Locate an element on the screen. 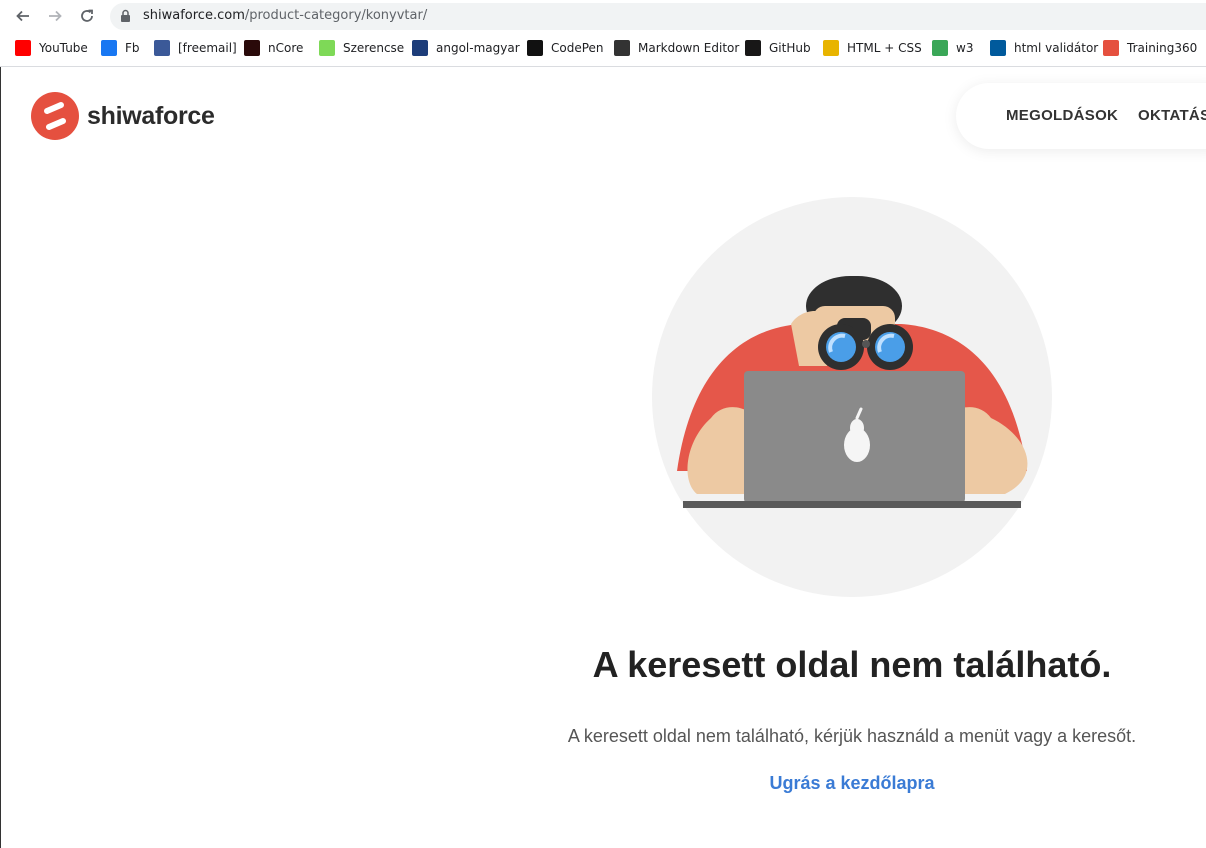 Image resolution: width=1206 pixels, height=848 pixels. codepen-icon is located at coordinates (535, 48).